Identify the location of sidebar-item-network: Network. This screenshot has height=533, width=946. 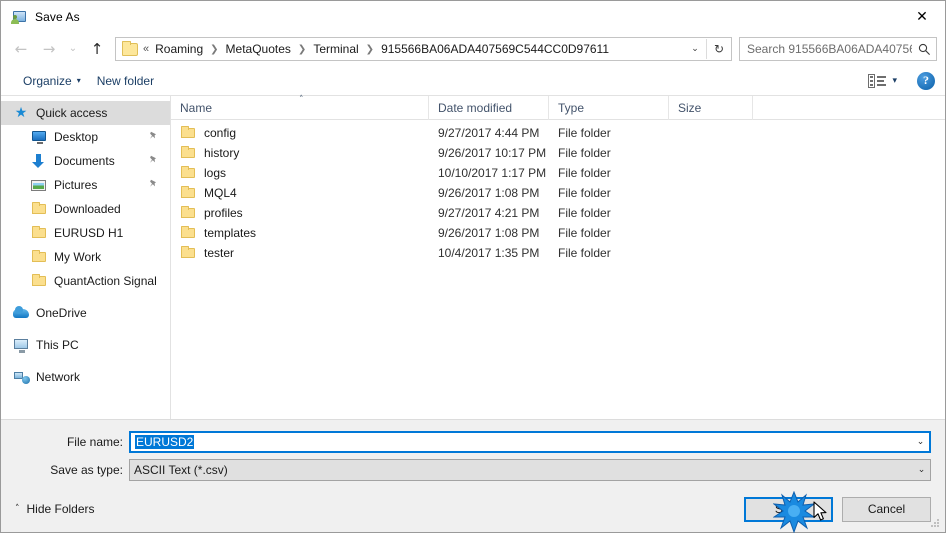
(85, 377).